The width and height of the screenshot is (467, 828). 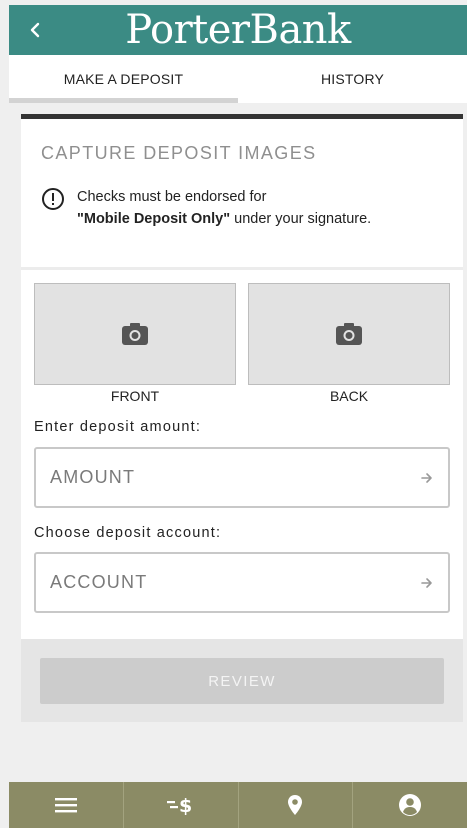 What do you see at coordinates (118, 427) in the screenshot?
I see `amount-label: Enter deposit amount:` at bounding box center [118, 427].